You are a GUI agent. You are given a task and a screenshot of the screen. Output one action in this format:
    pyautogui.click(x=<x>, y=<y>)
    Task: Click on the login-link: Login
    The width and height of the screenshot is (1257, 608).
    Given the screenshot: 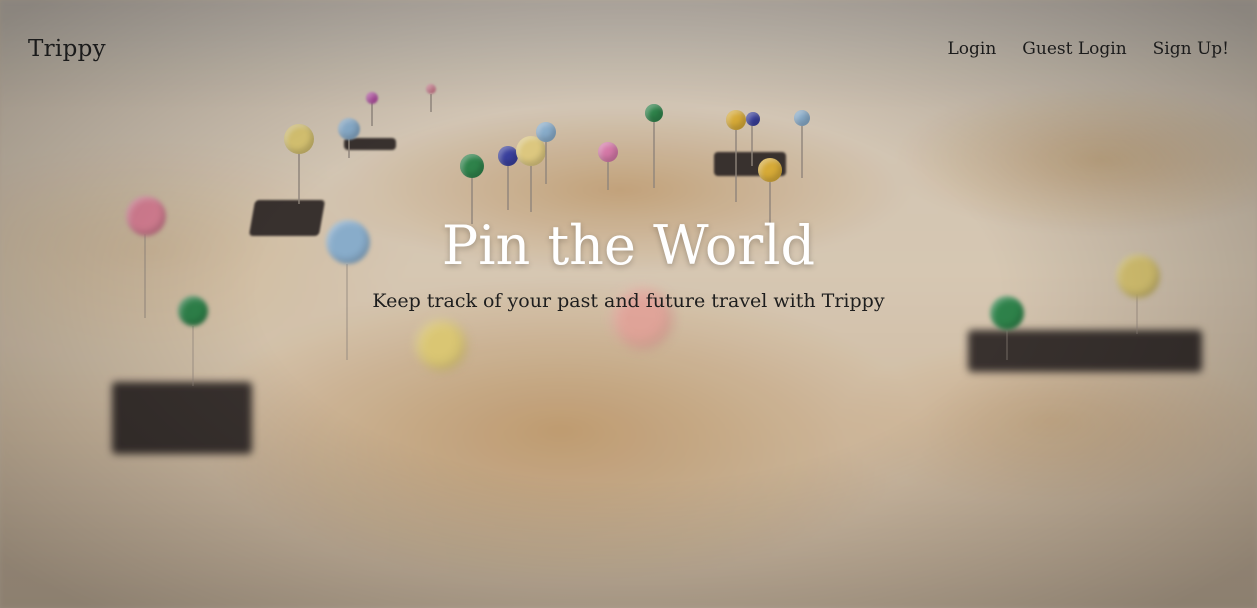 What is the action you would take?
    pyautogui.click(x=972, y=49)
    